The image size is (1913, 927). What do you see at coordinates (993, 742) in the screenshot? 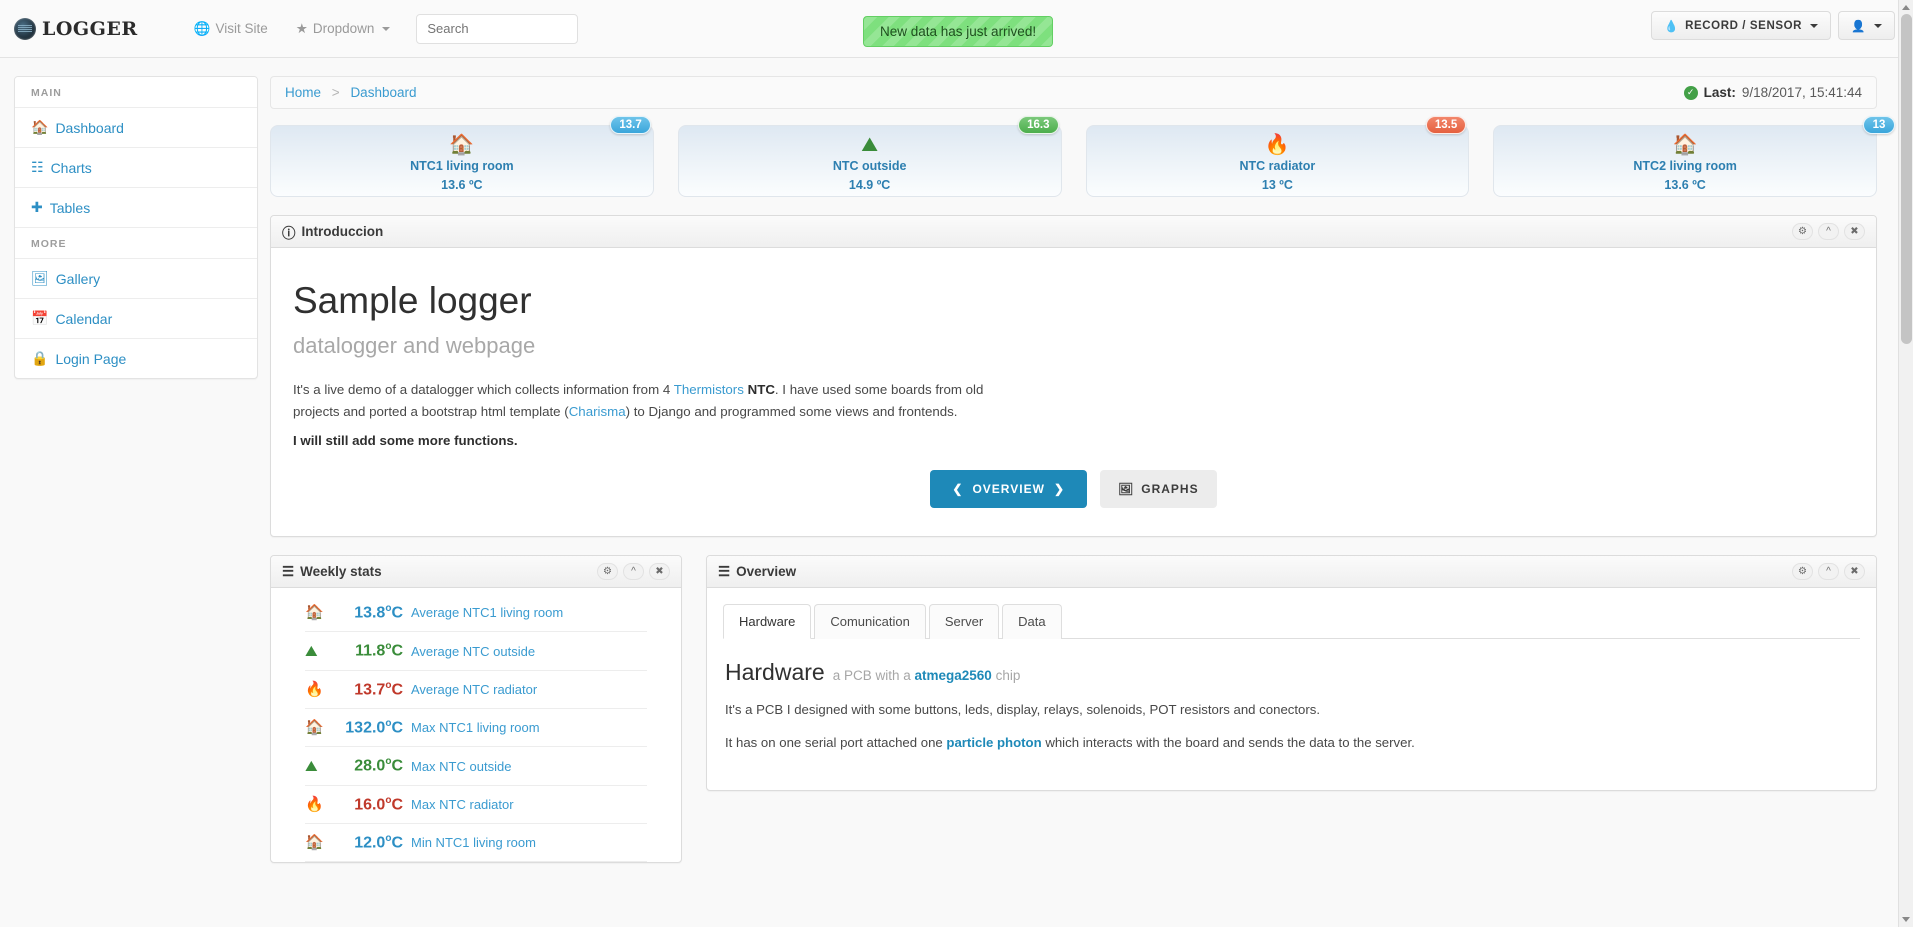
I see `particle-photon-link: particle photon` at bounding box center [993, 742].